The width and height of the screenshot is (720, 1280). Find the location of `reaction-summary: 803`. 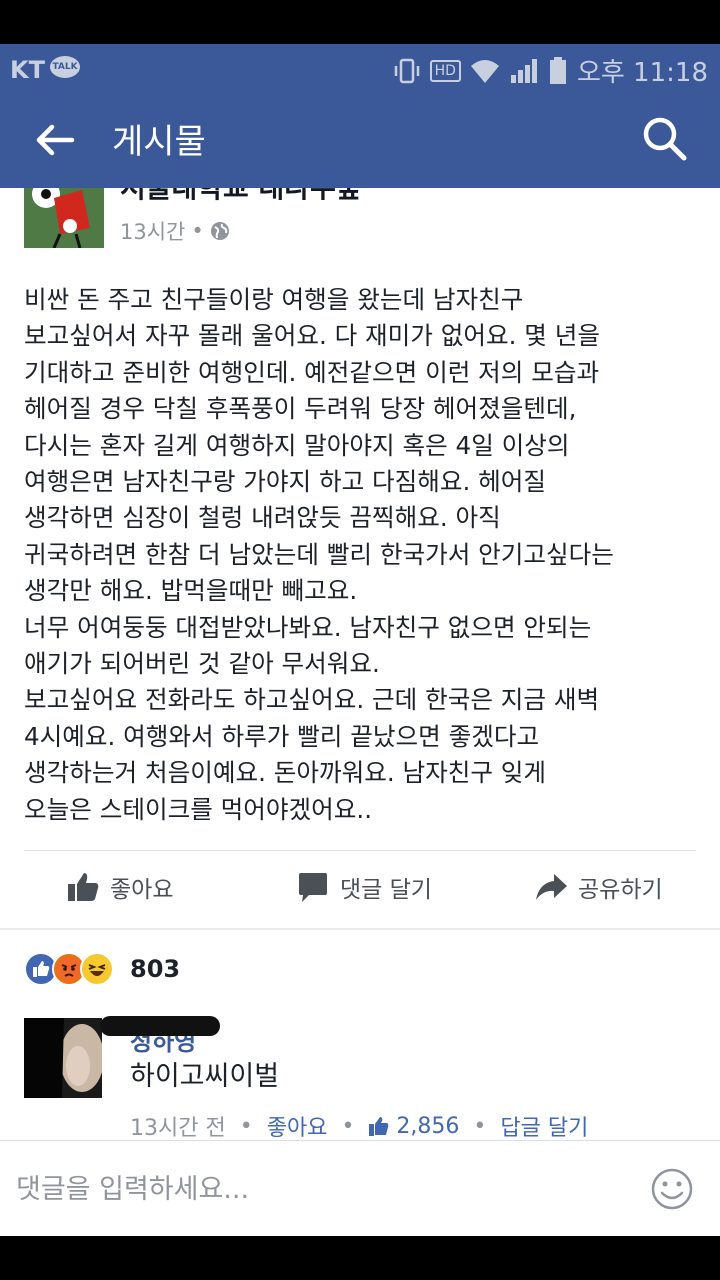

reaction-summary: 803 is located at coordinates (102, 969).